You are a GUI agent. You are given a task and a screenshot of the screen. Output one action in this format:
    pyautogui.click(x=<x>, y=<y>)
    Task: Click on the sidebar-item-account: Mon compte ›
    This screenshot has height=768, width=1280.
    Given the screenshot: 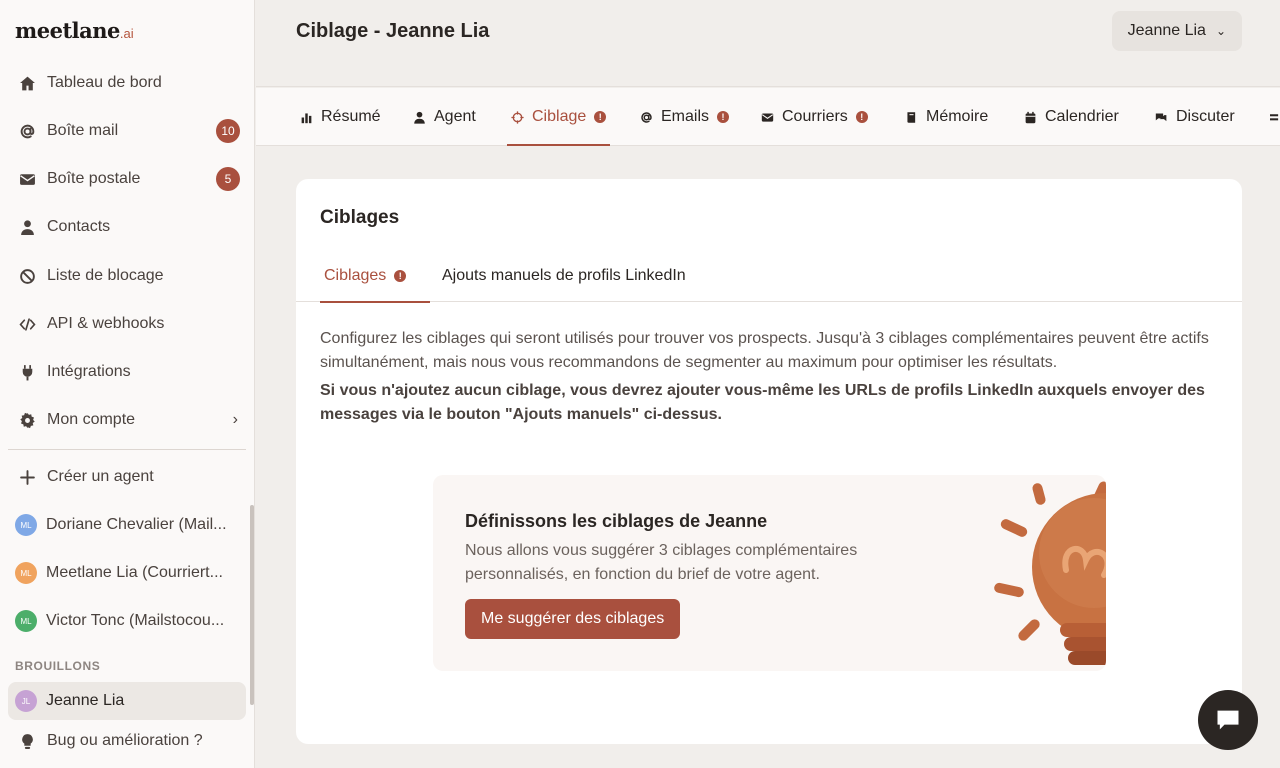 What is the action you would take?
    pyautogui.click(x=127, y=420)
    